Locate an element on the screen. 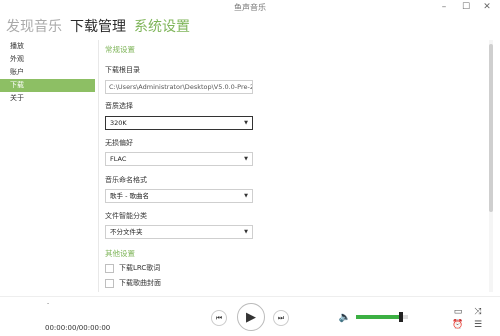 The height and width of the screenshot is (336, 500). app-title: 鱼声音乐 is located at coordinates (250, 7).